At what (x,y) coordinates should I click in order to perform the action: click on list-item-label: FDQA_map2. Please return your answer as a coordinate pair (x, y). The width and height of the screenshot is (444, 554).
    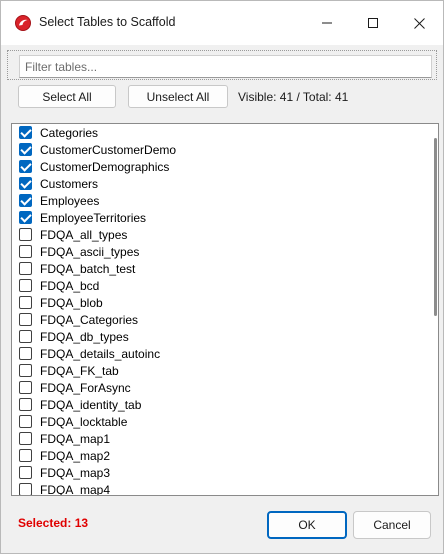
    Looking at the image, I should click on (75, 455).